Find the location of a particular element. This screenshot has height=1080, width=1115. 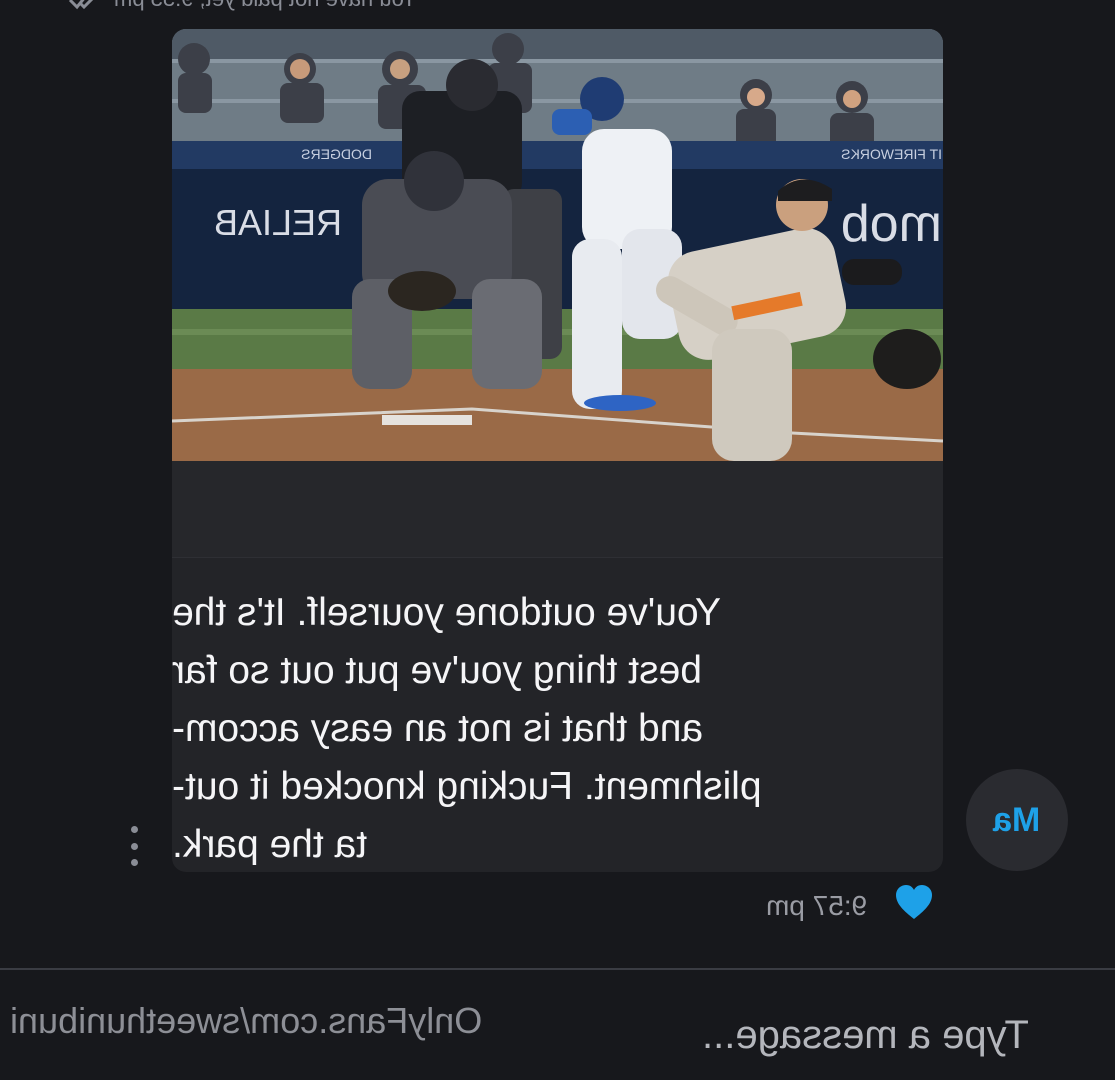

sender-avatar: Ma is located at coordinates (1017, 820).